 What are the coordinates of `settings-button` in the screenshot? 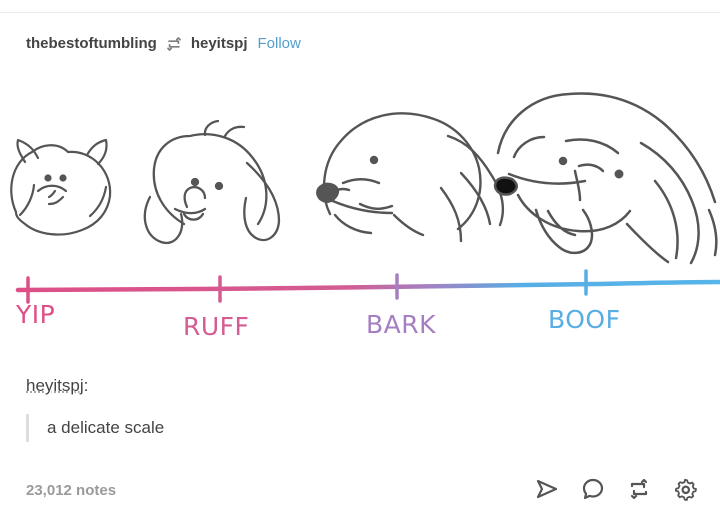 It's located at (685, 489).